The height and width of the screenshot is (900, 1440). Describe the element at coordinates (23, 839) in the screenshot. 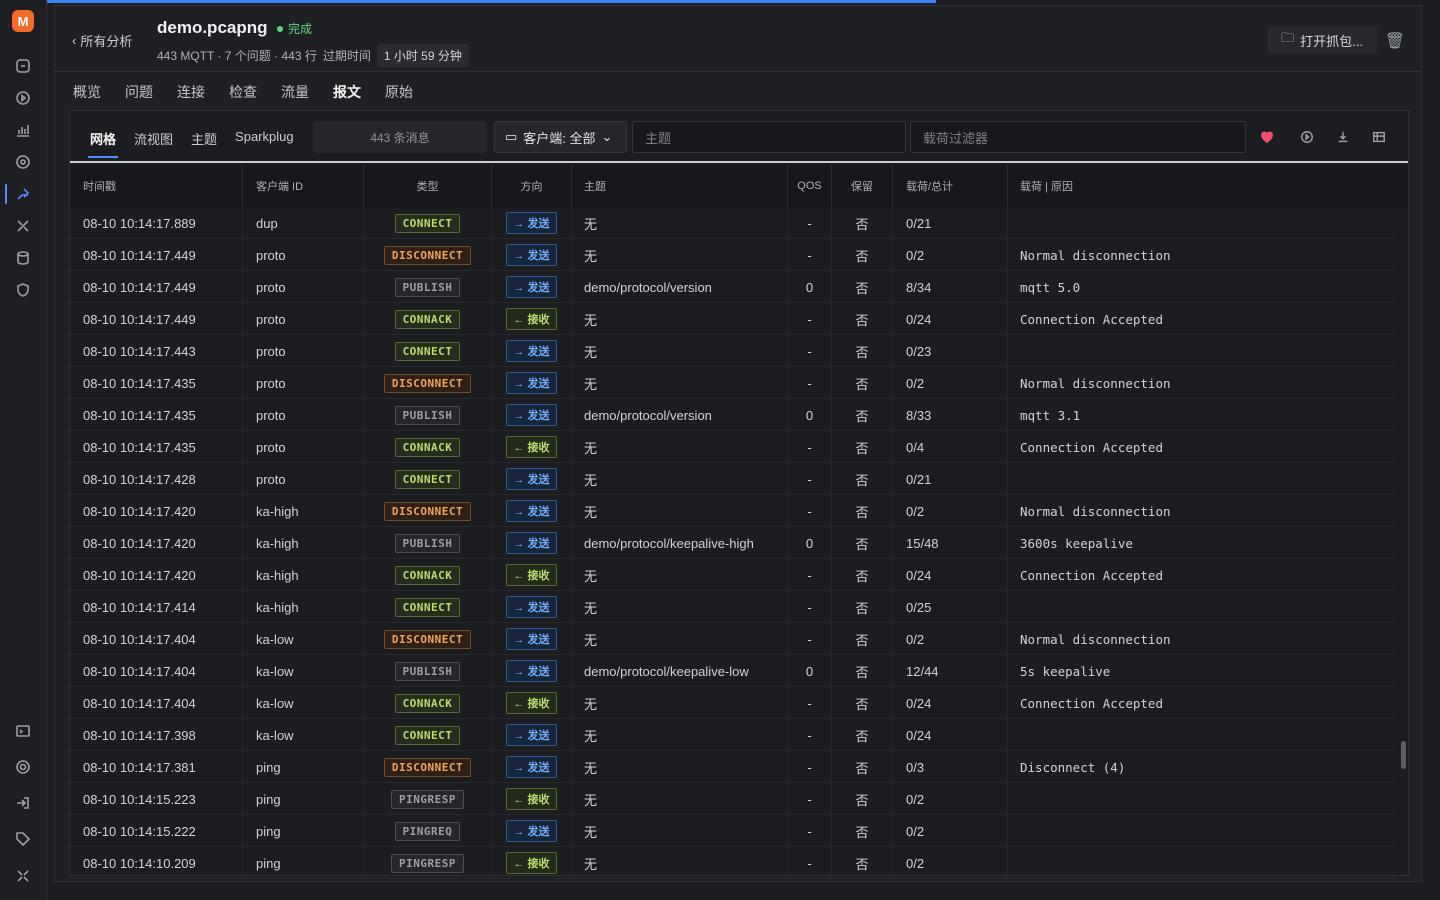

I see `tag-icon` at that location.